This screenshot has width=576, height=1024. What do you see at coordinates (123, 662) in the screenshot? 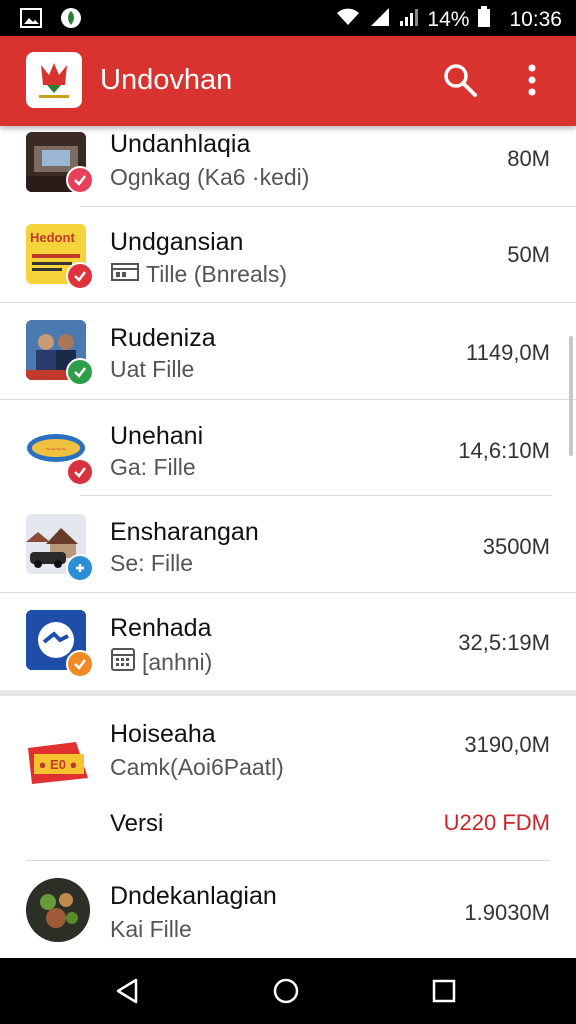
I see `calendar-icon` at bounding box center [123, 662].